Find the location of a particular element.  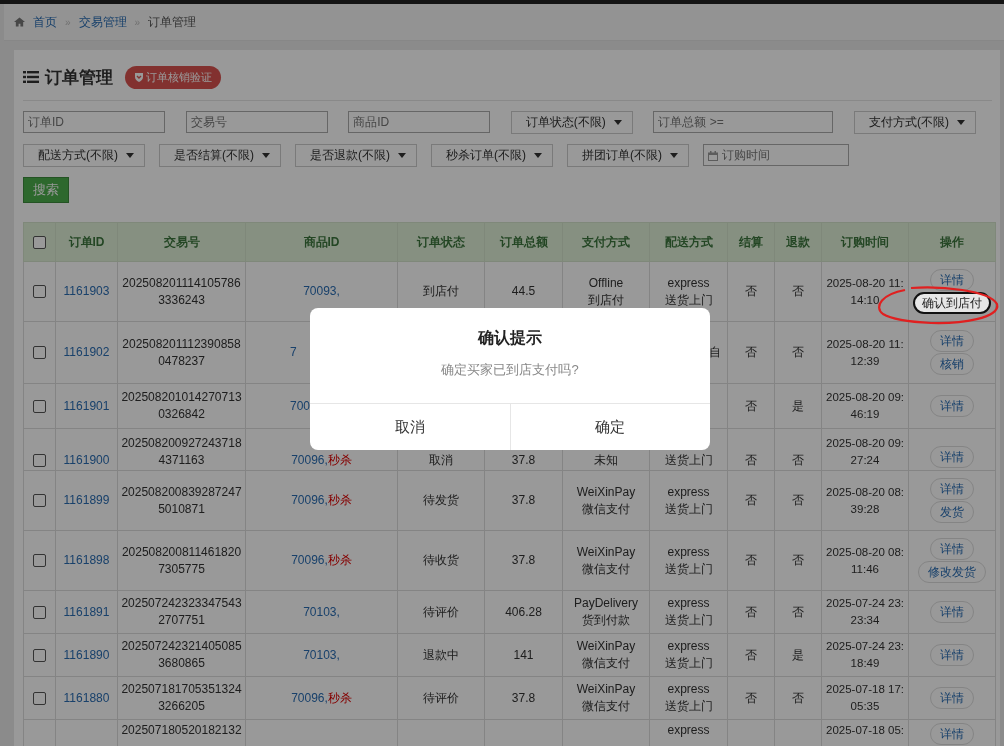

breadcrumb-current: 订单管理 is located at coordinates (172, 22).